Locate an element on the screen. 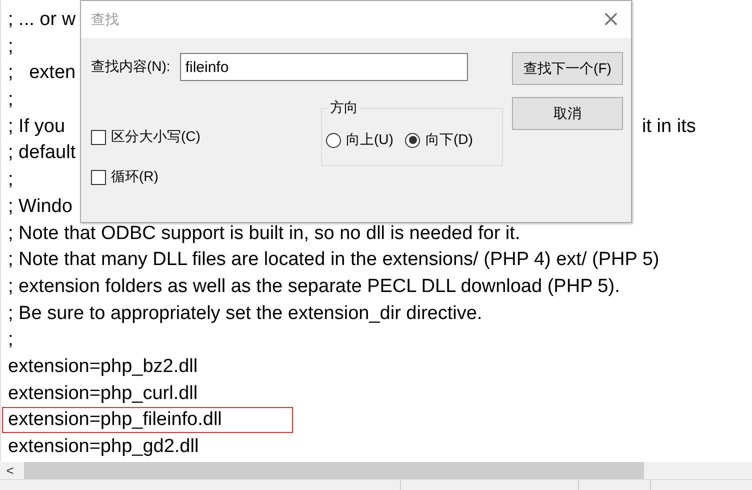  checkbox-label: 循环(R) is located at coordinates (134, 177).